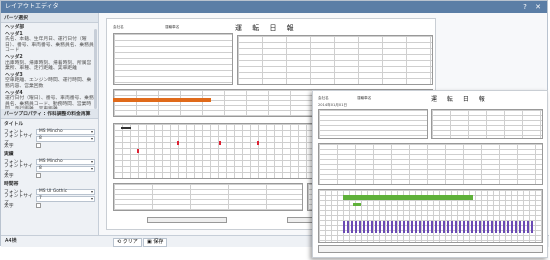 This screenshot has width=550, height=260. What do you see at coordinates (11, 241) in the screenshot?
I see `paper-size-label: A4横` at bounding box center [11, 241].